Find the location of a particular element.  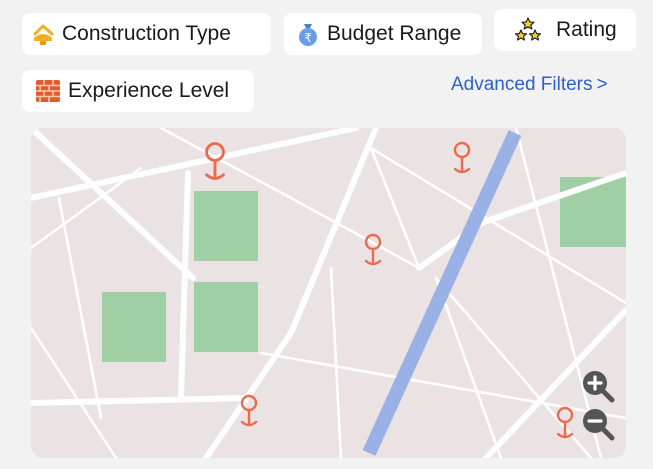

money-bag-icon: ₹ is located at coordinates (308, 34).